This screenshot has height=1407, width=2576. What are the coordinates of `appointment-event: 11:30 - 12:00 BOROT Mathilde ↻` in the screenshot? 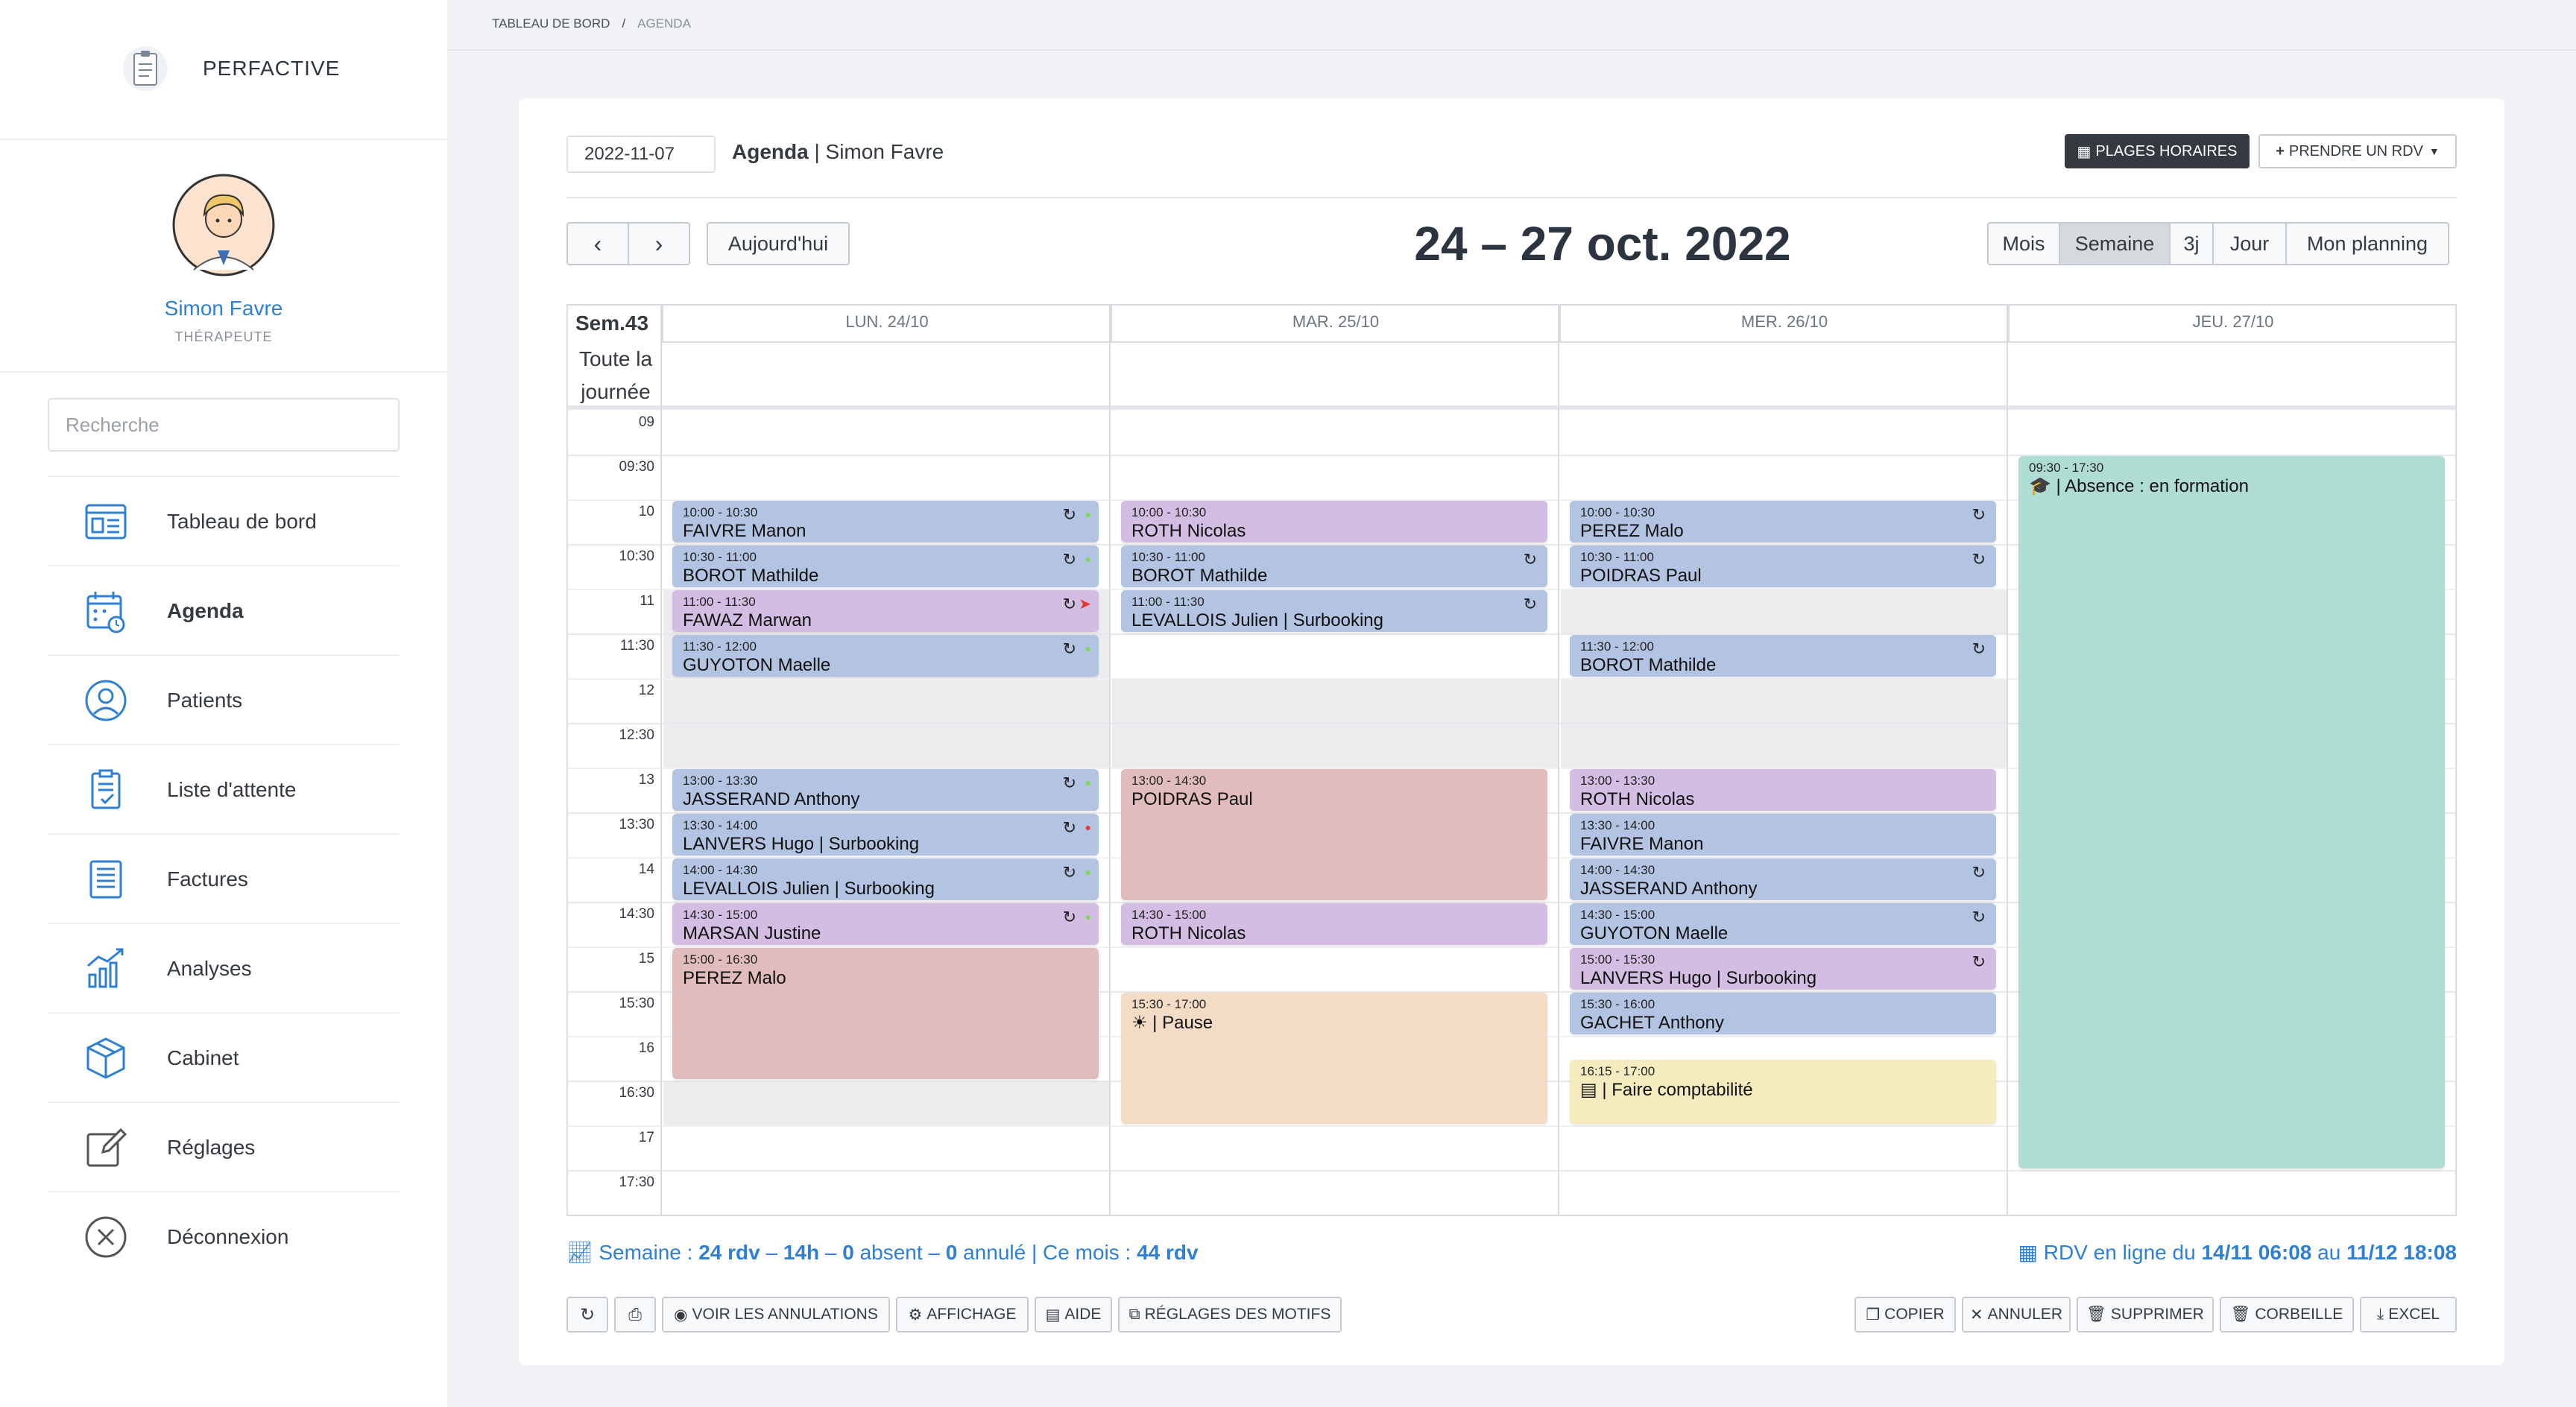 It's located at (1783, 656).